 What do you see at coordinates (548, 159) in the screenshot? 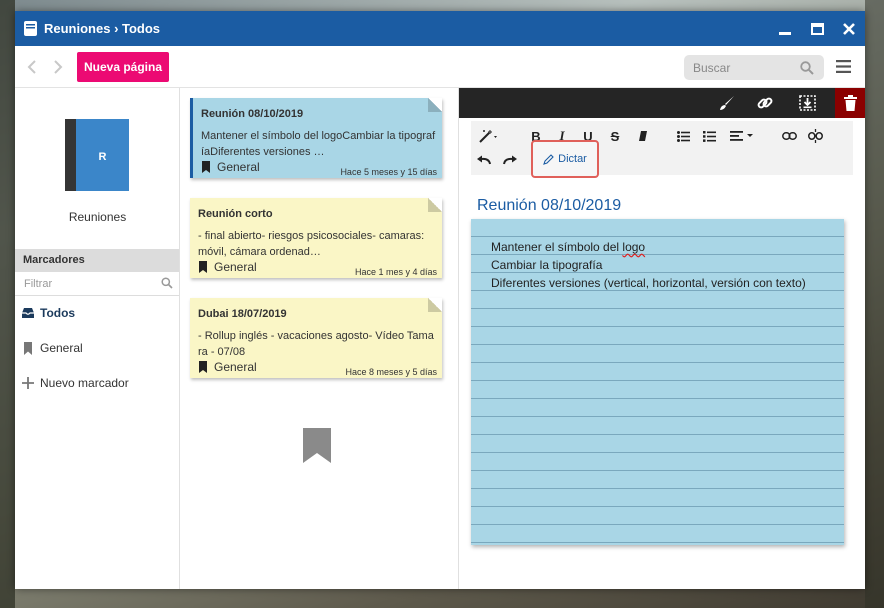
I see `pencil-icon` at bounding box center [548, 159].